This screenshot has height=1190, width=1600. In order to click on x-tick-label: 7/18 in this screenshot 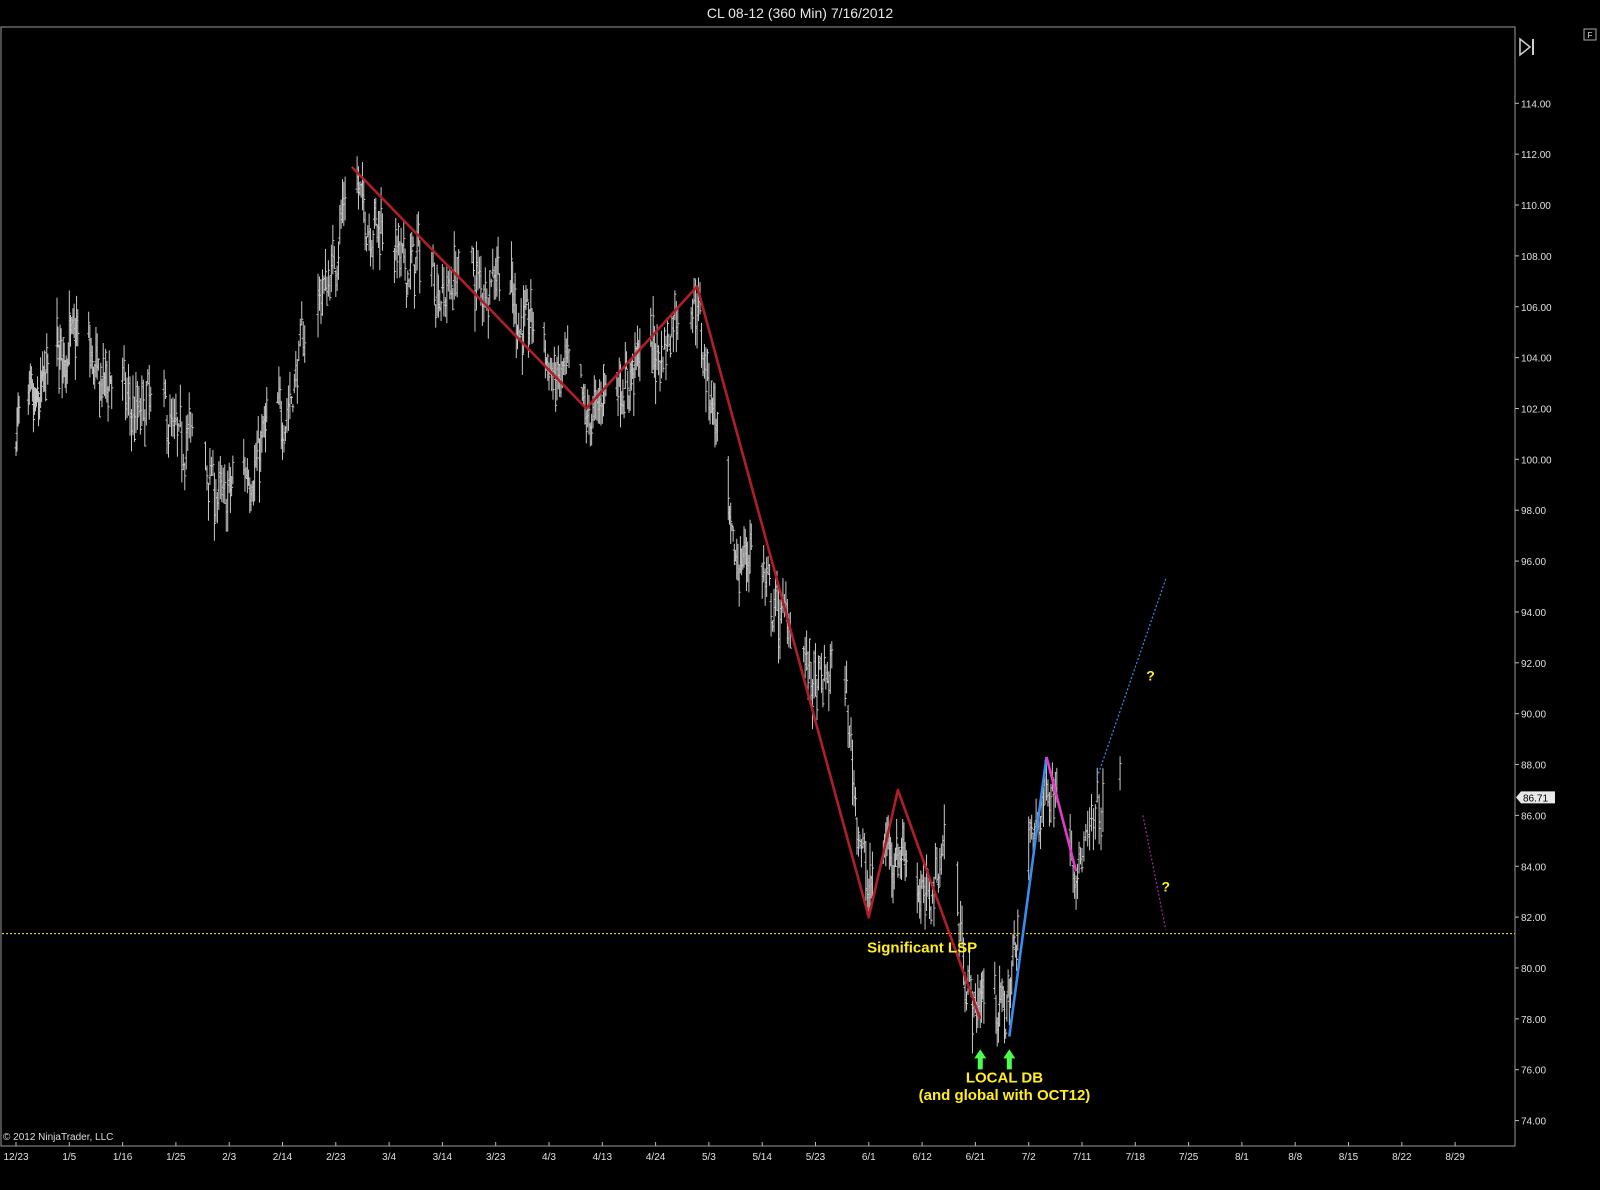, I will do `click(1136, 1157)`.